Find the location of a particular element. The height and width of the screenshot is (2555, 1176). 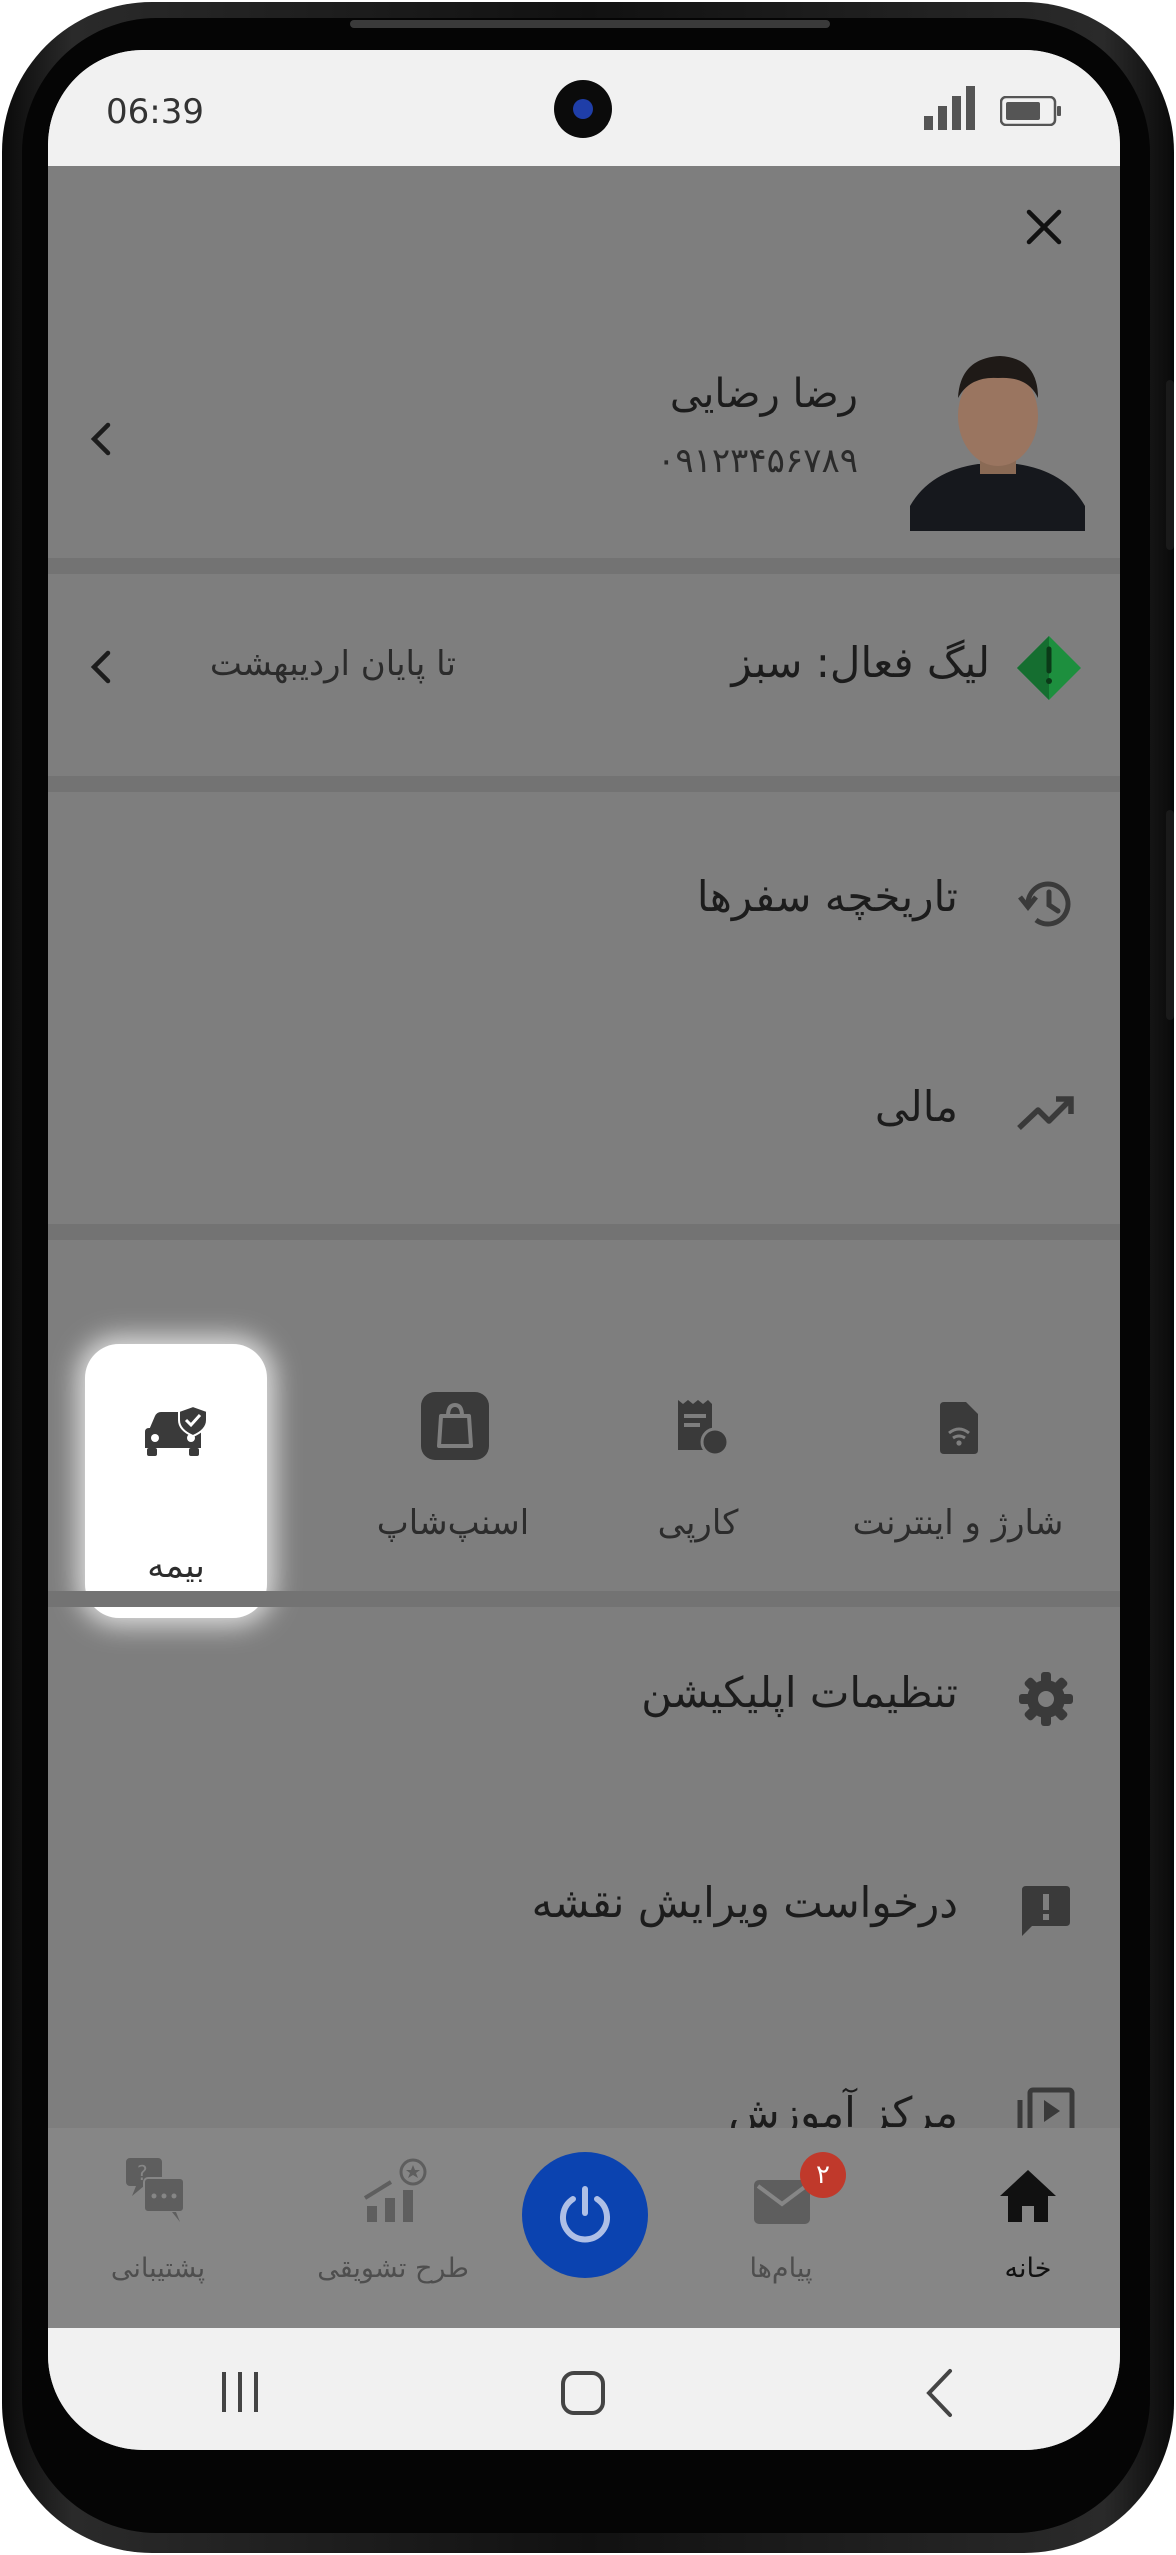

gear-icon is located at coordinates (1046, 1699).